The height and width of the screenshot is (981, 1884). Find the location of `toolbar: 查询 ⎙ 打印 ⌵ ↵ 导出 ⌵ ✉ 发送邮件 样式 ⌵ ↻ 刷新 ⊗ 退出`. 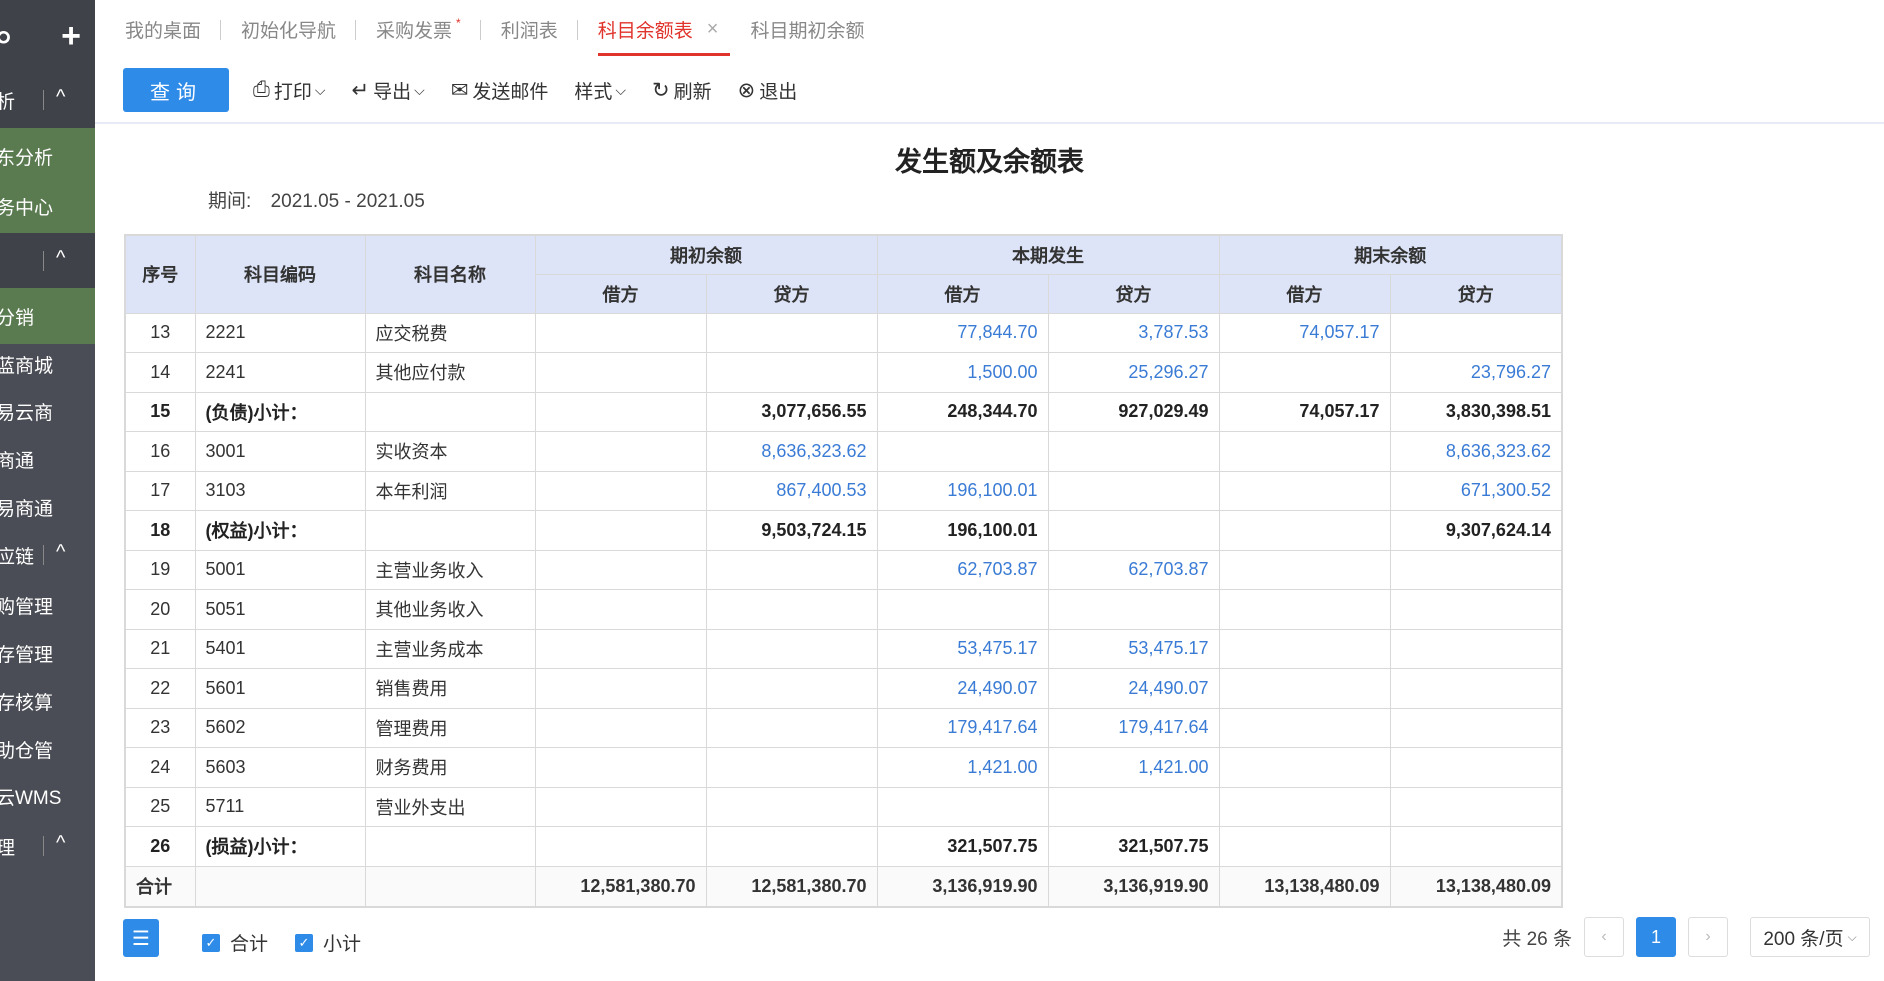

toolbar: 查询 ⎙ 打印 ⌵ ↵ 导出 ⌵ ✉ 发送邮件 样式 ⌵ ↻ 刷新 ⊗ 退出 is located at coordinates (989, 91).